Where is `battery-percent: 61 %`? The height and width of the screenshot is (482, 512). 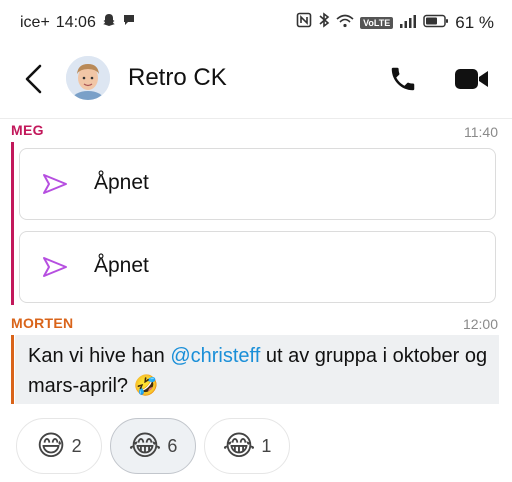 battery-percent: 61 % is located at coordinates (474, 22).